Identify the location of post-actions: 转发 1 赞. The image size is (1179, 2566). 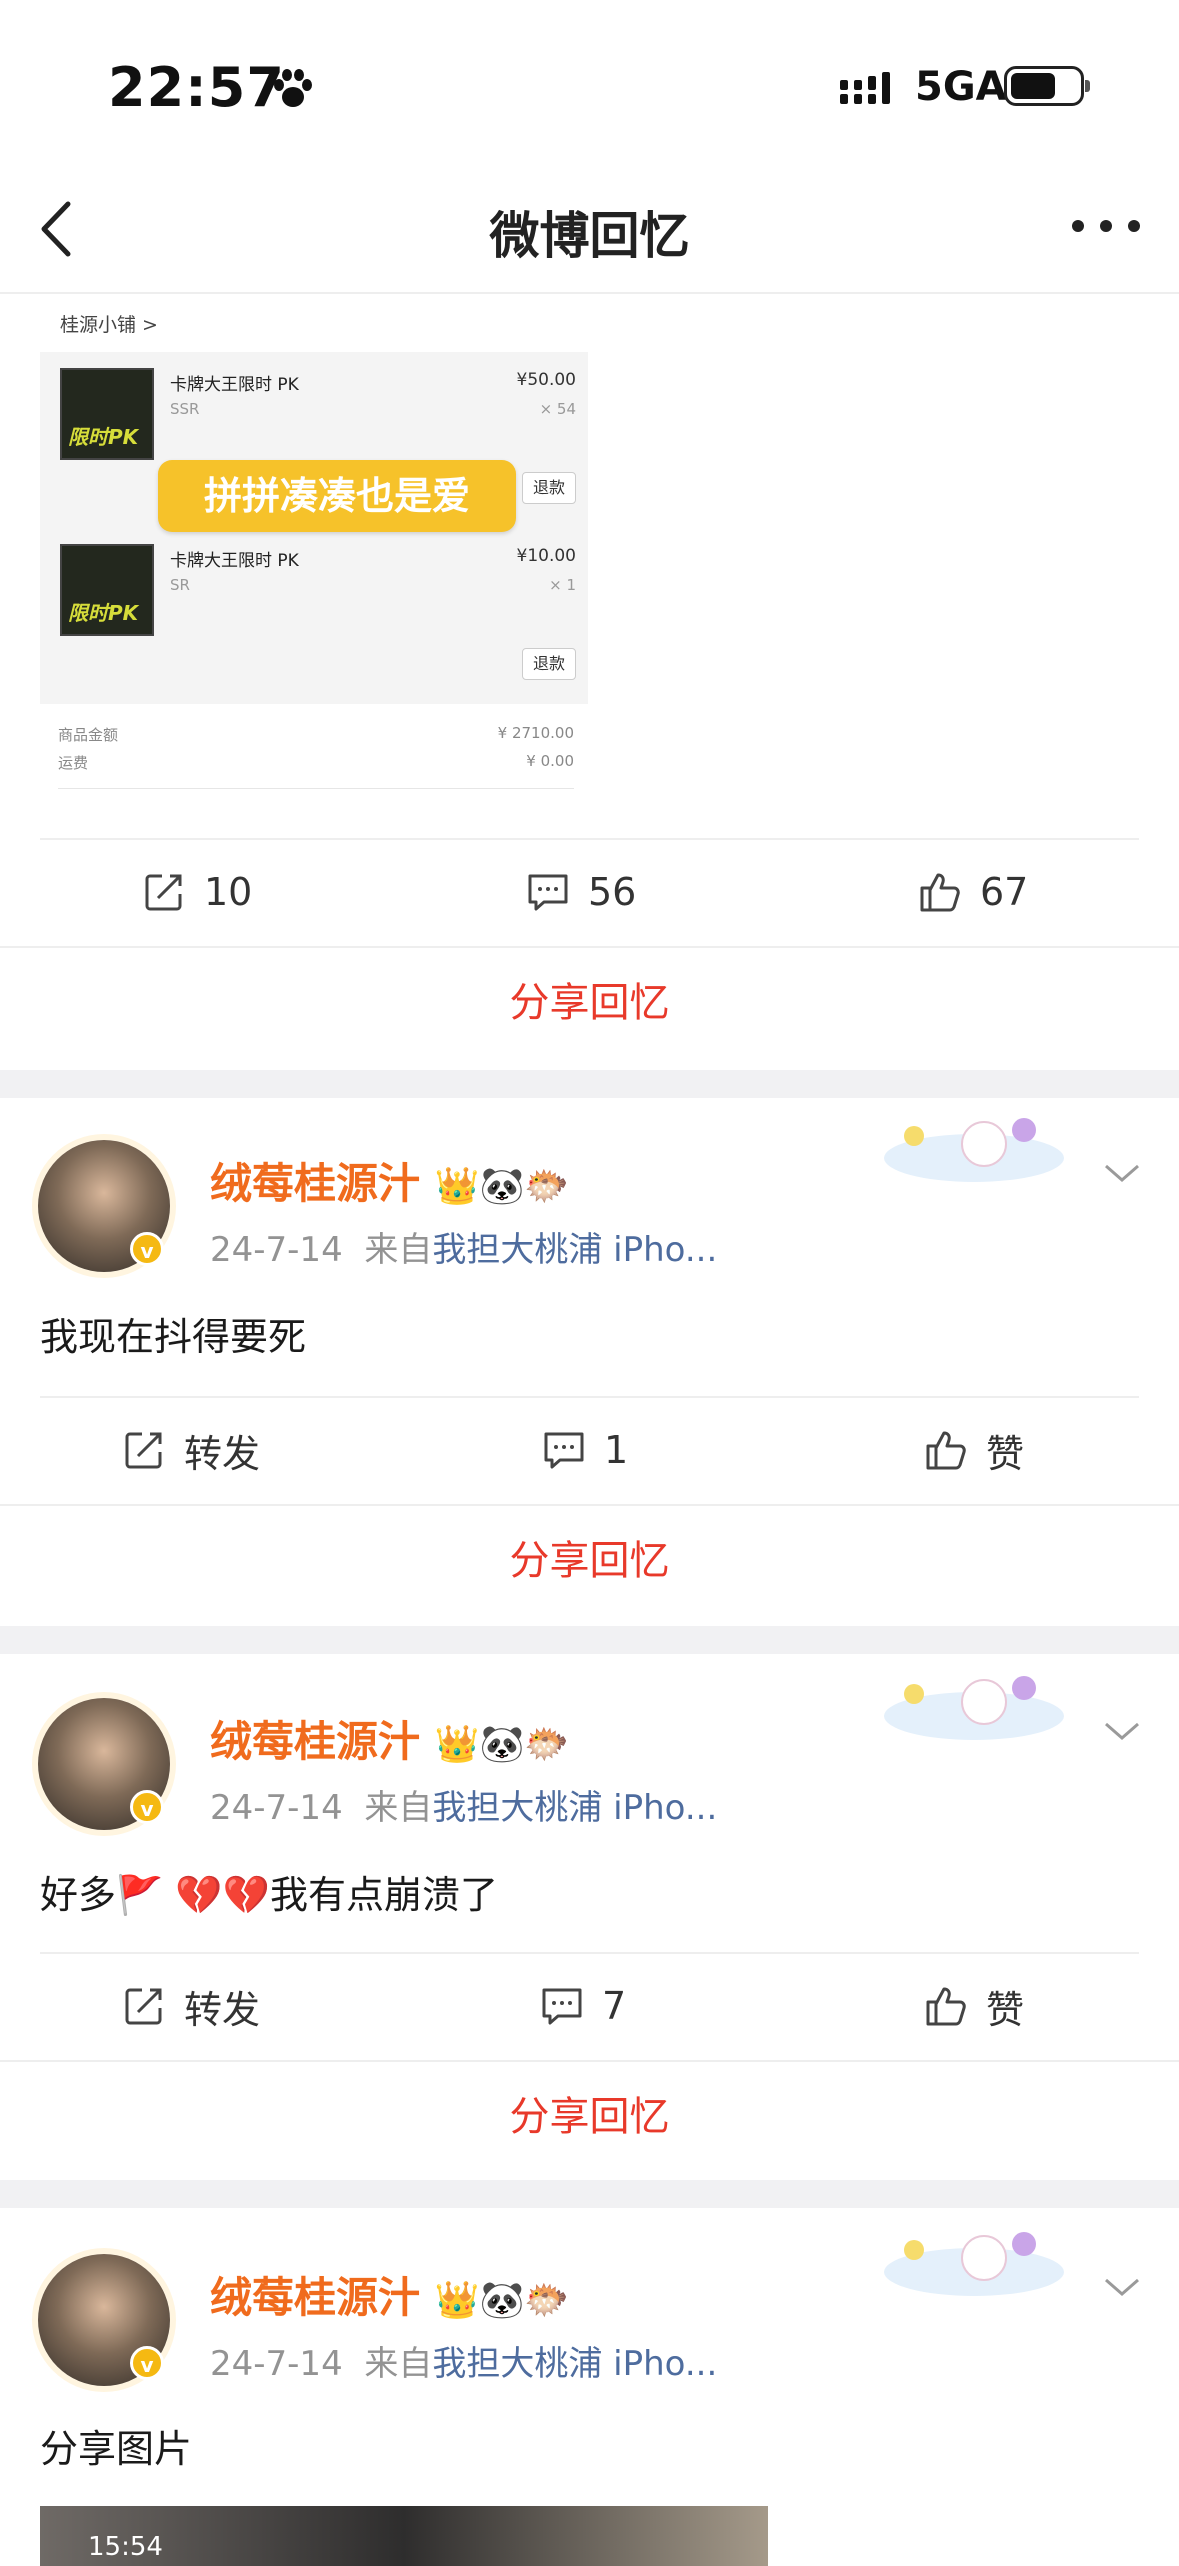
(589, 1450).